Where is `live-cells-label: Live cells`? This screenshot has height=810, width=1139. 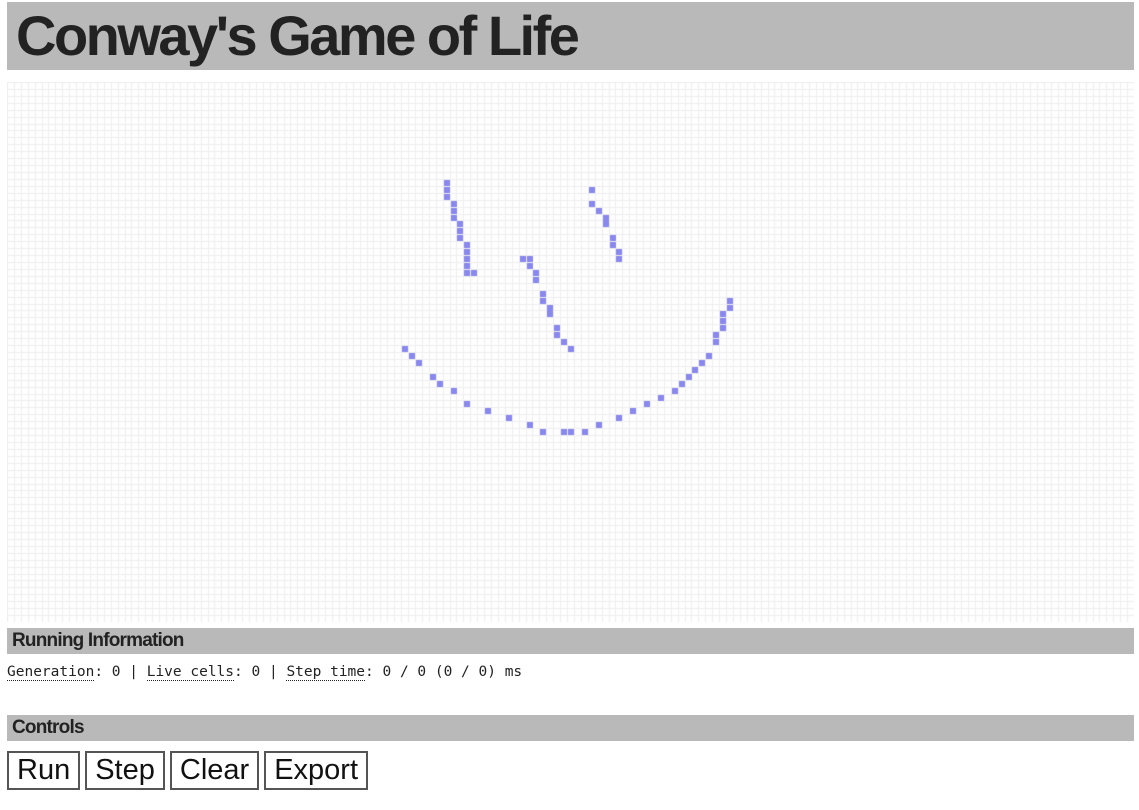 live-cells-label: Live cells is located at coordinates (190, 672).